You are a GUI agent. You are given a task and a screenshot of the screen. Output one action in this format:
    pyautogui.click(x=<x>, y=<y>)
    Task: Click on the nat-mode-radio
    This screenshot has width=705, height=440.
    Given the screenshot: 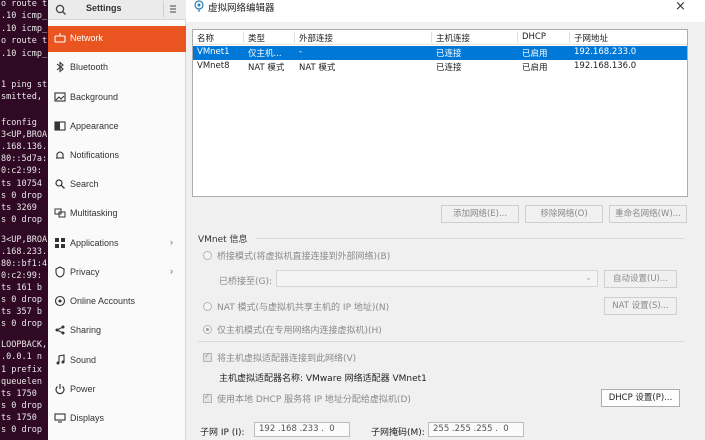 What is the action you would take?
    pyautogui.click(x=207, y=306)
    